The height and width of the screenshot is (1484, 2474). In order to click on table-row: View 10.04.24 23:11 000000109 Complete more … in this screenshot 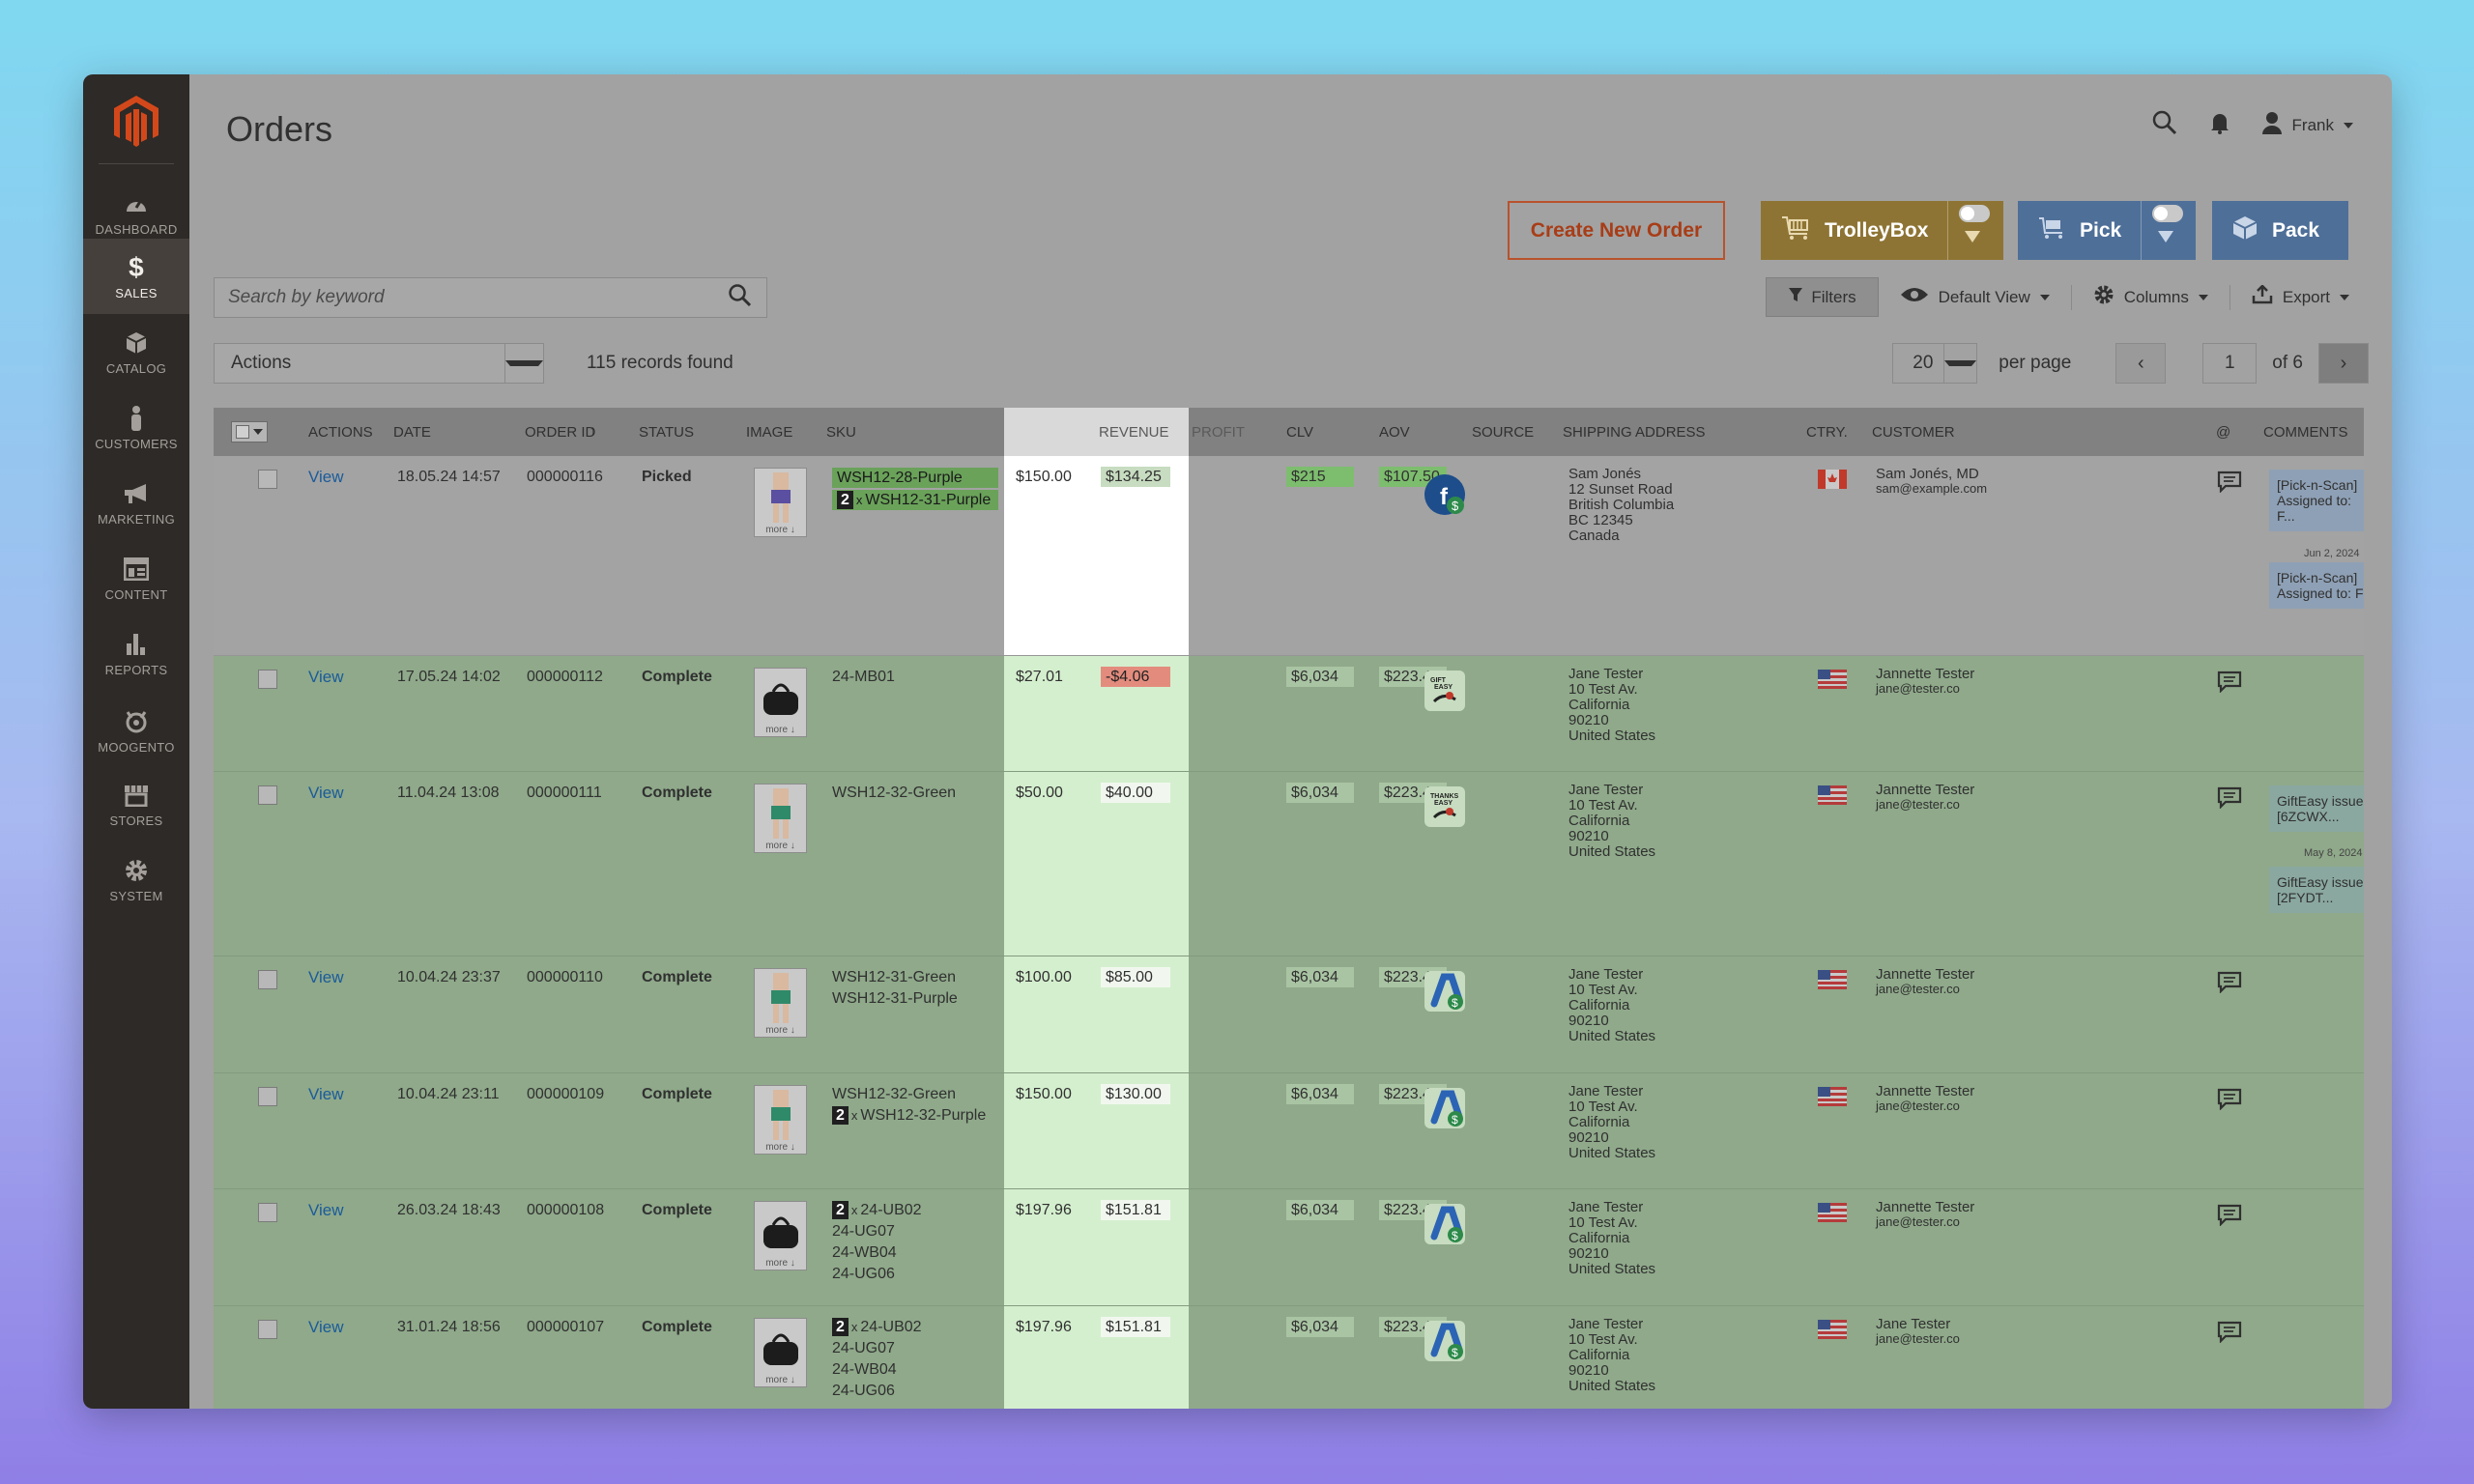, I will do `click(1289, 1131)`.